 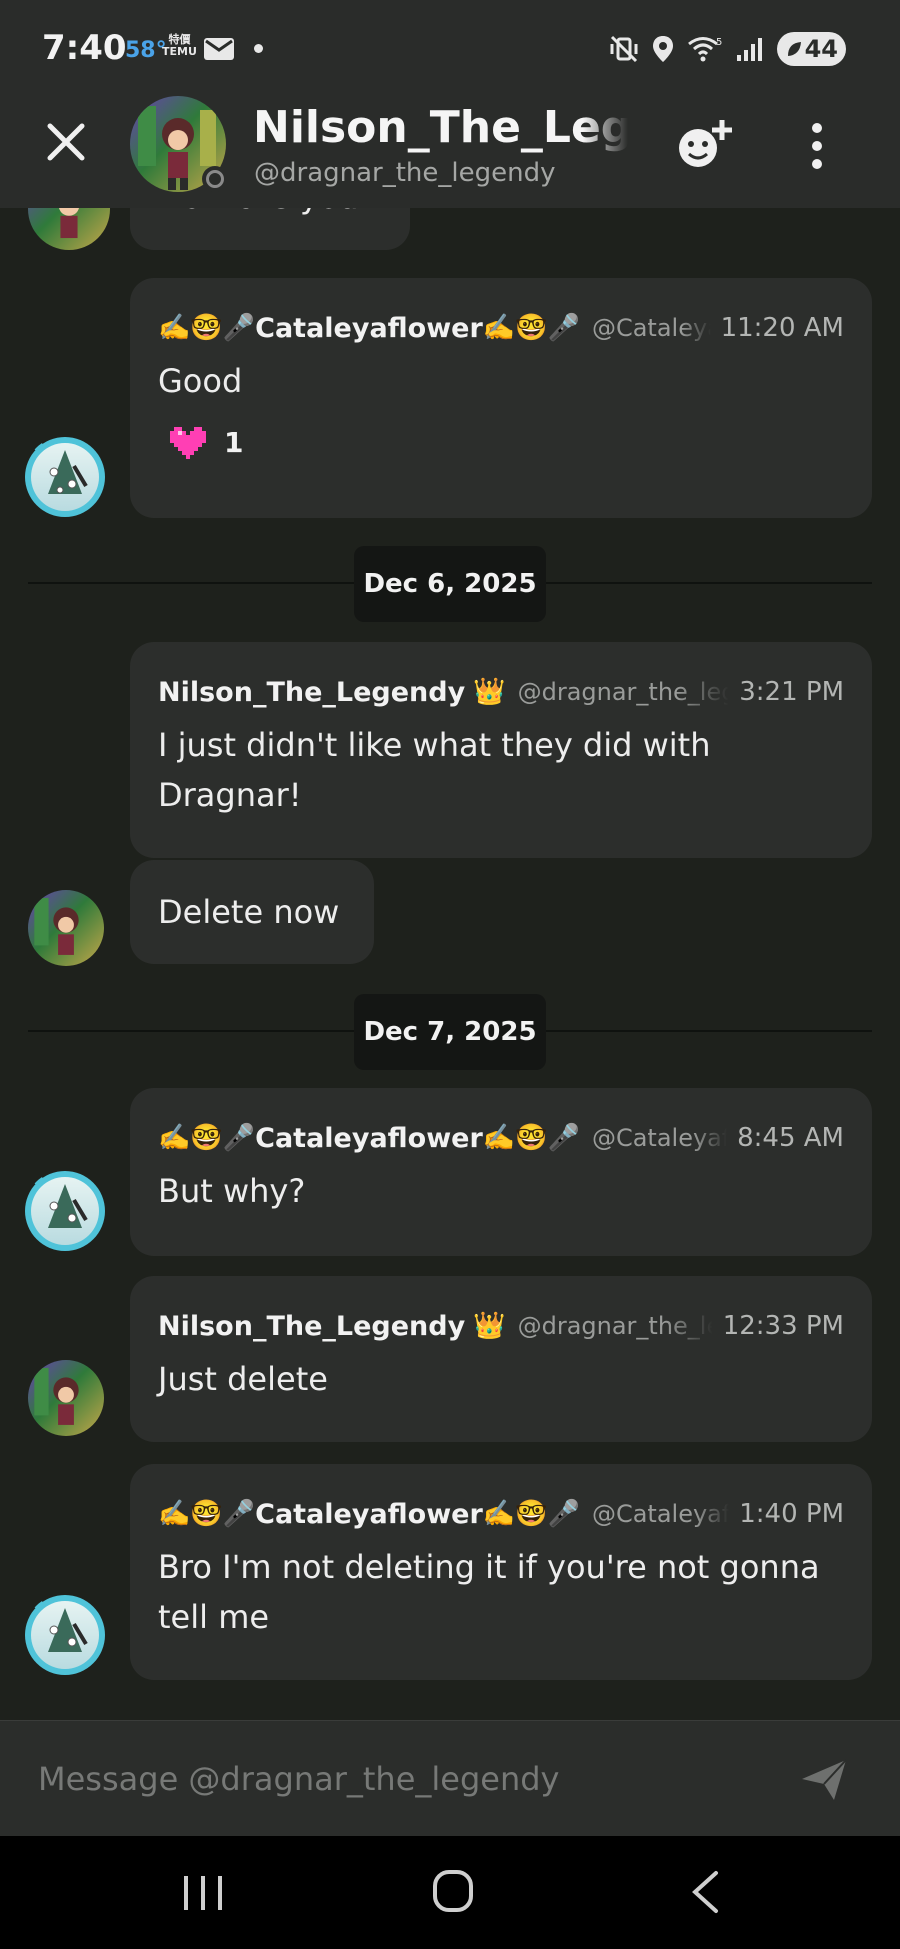 What do you see at coordinates (794, 49) in the screenshot?
I see `battery-saver-icon` at bounding box center [794, 49].